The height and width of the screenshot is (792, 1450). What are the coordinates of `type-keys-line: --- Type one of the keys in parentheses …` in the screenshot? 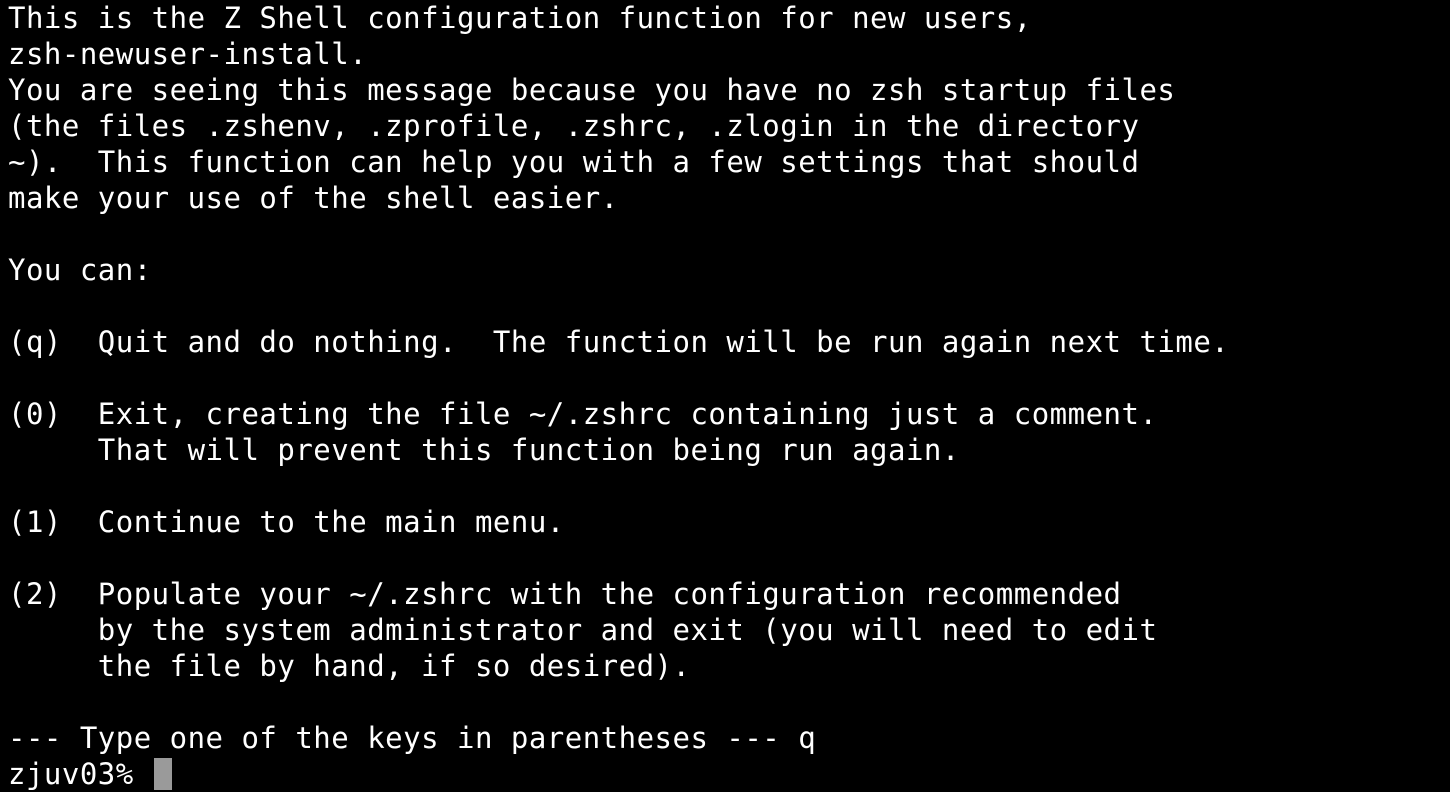 It's located at (412, 738).